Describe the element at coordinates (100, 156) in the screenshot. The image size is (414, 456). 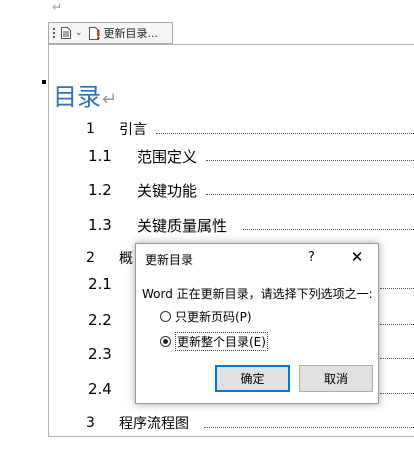
I see `toc-entry-number: 1.1` at that location.